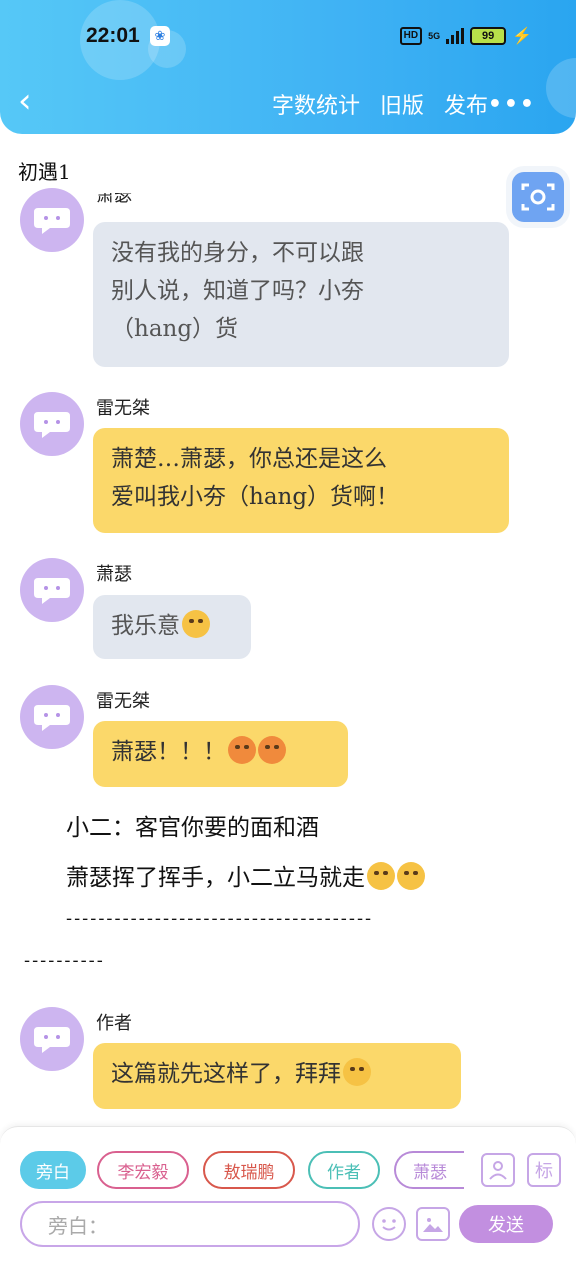  Describe the element at coordinates (113, 35) in the screenshot. I see `status-time: 22:01` at that location.